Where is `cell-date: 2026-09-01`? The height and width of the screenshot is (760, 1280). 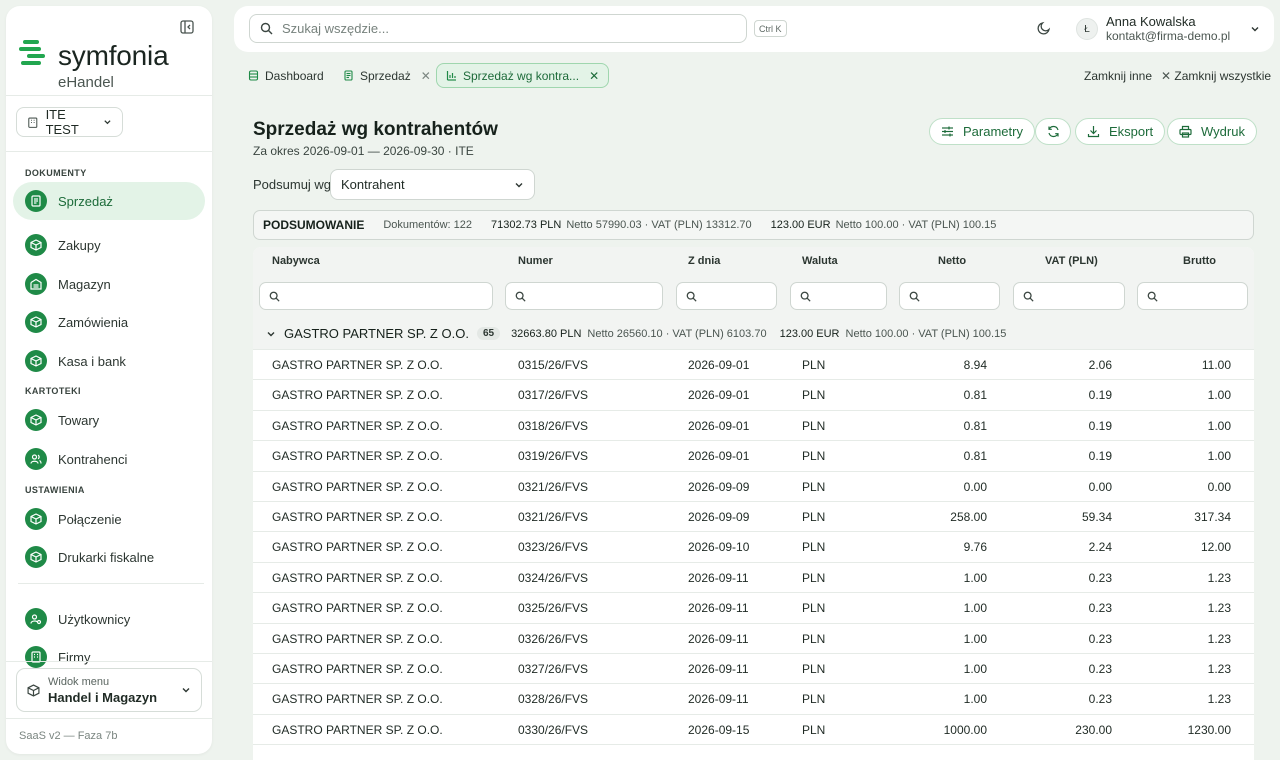 cell-date: 2026-09-01 is located at coordinates (719, 365).